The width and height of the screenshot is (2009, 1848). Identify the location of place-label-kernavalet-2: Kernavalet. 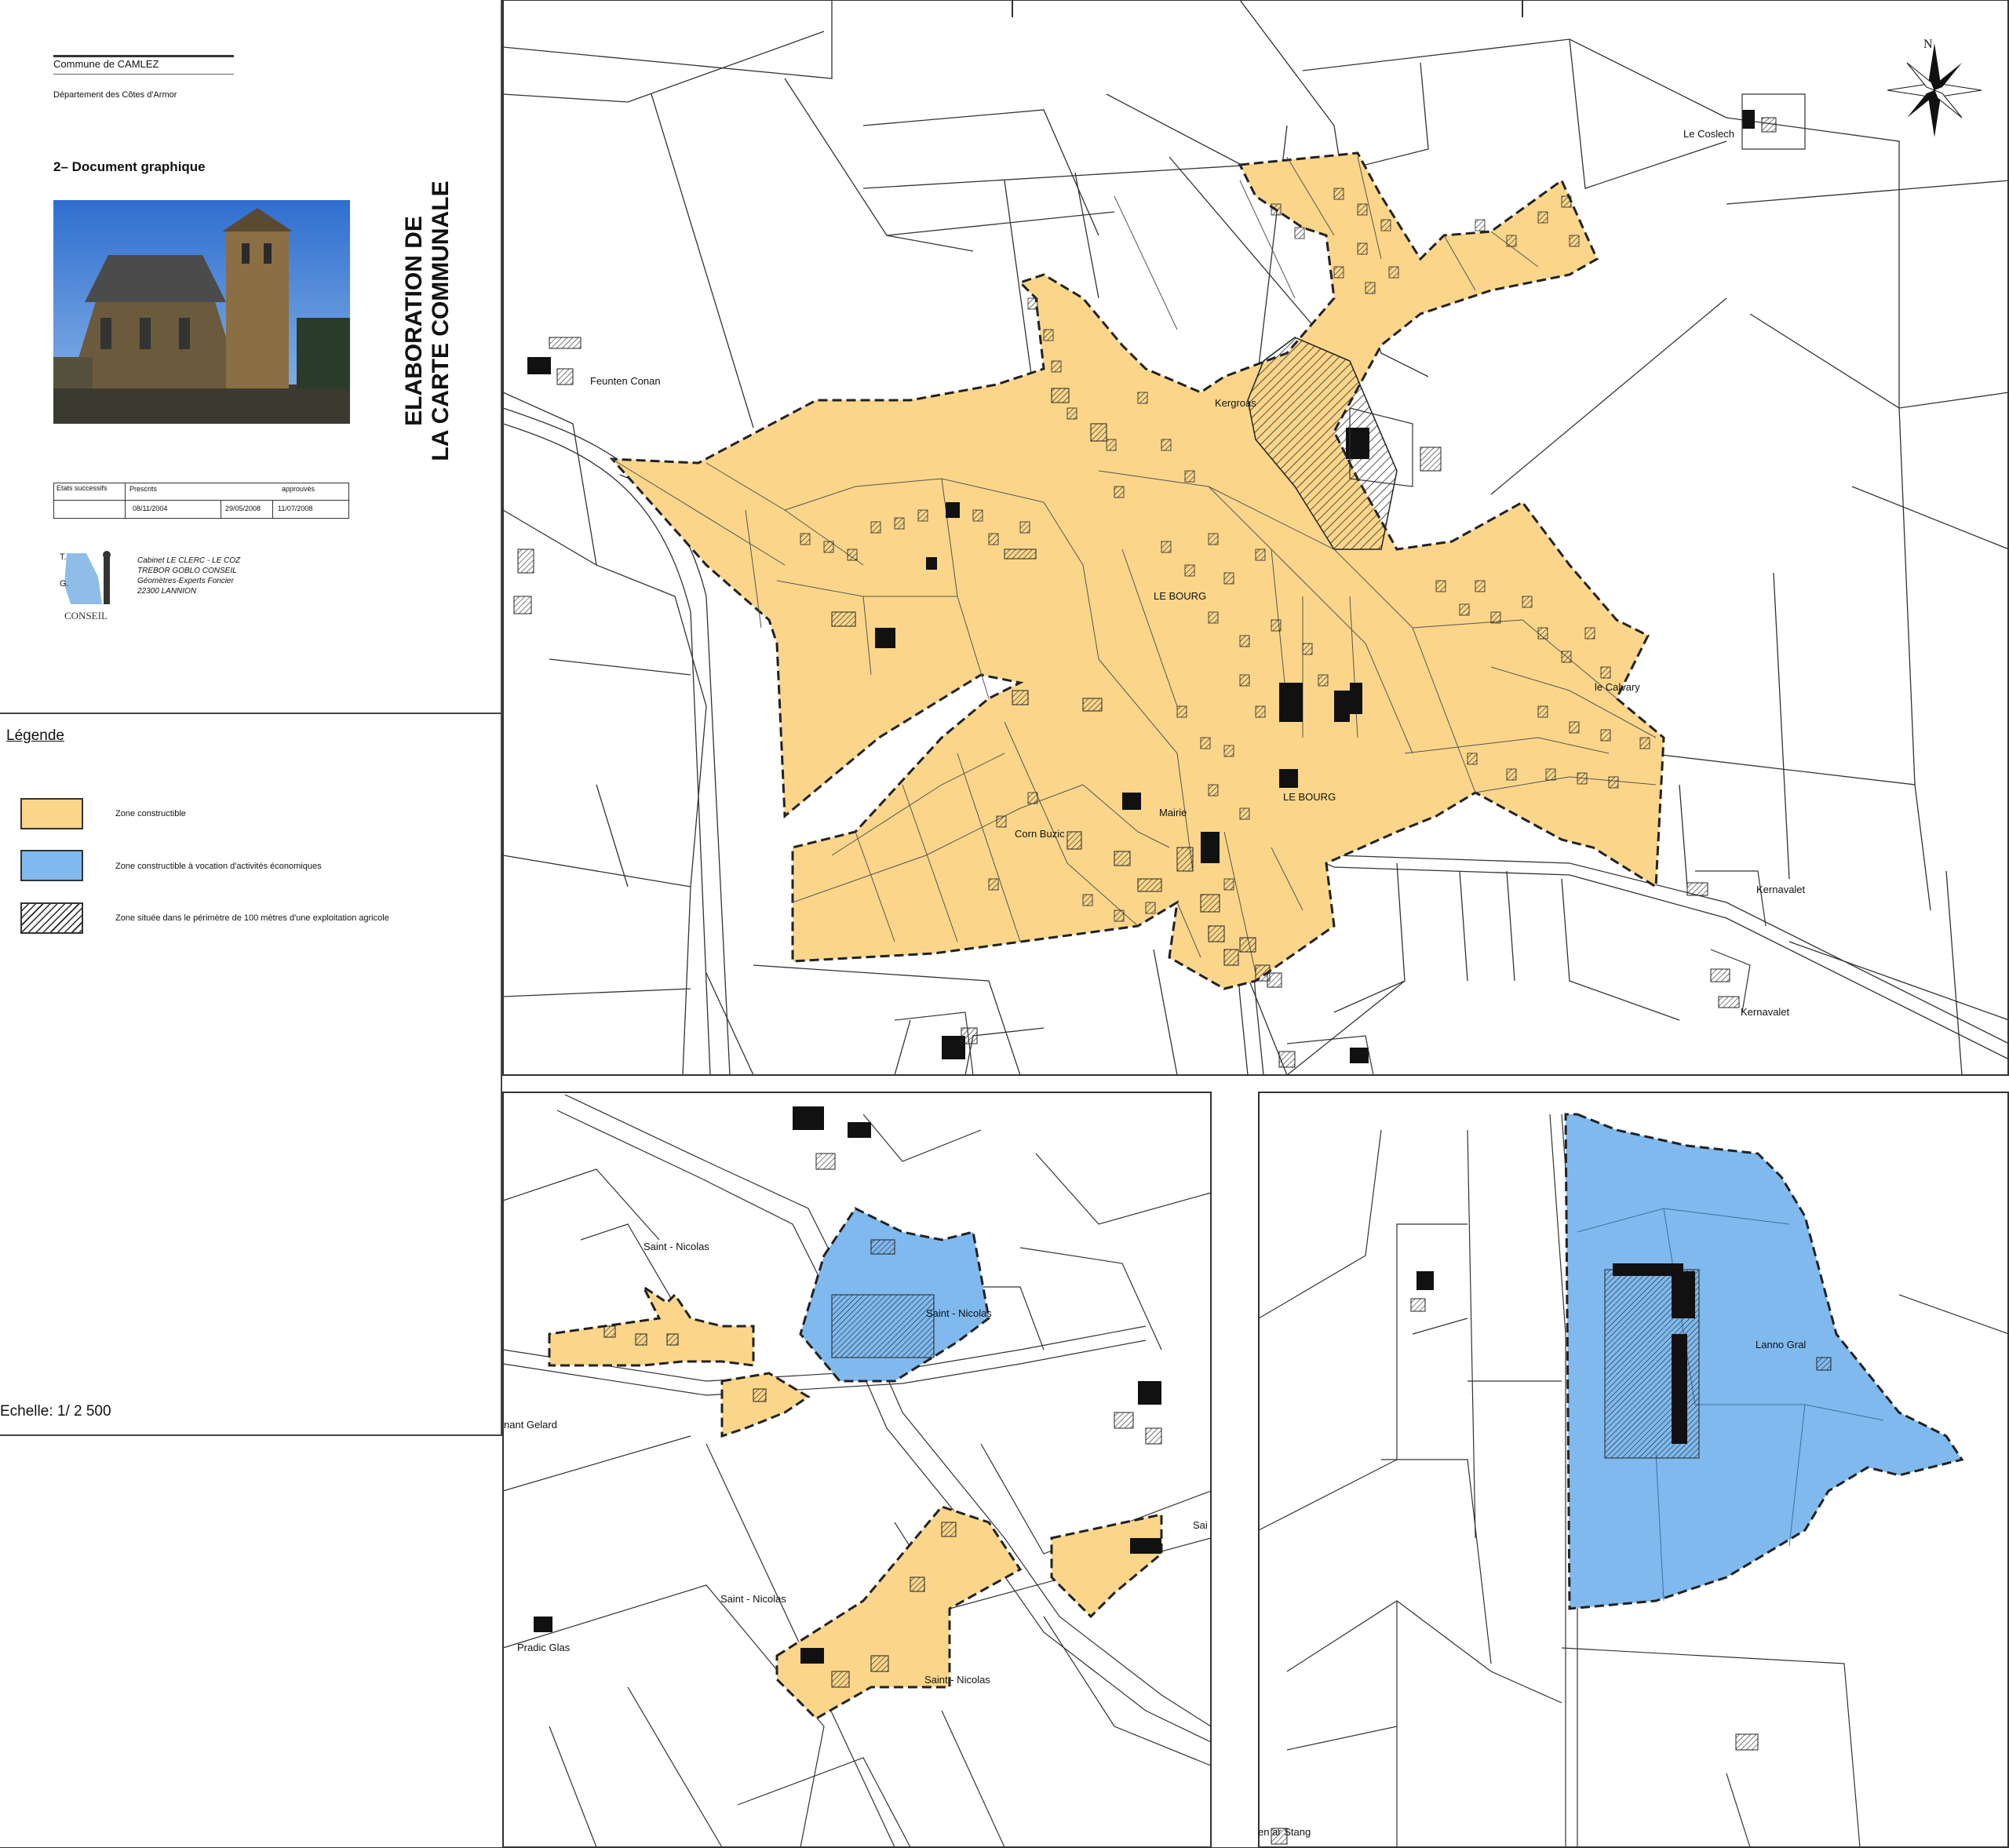
(1765, 1012).